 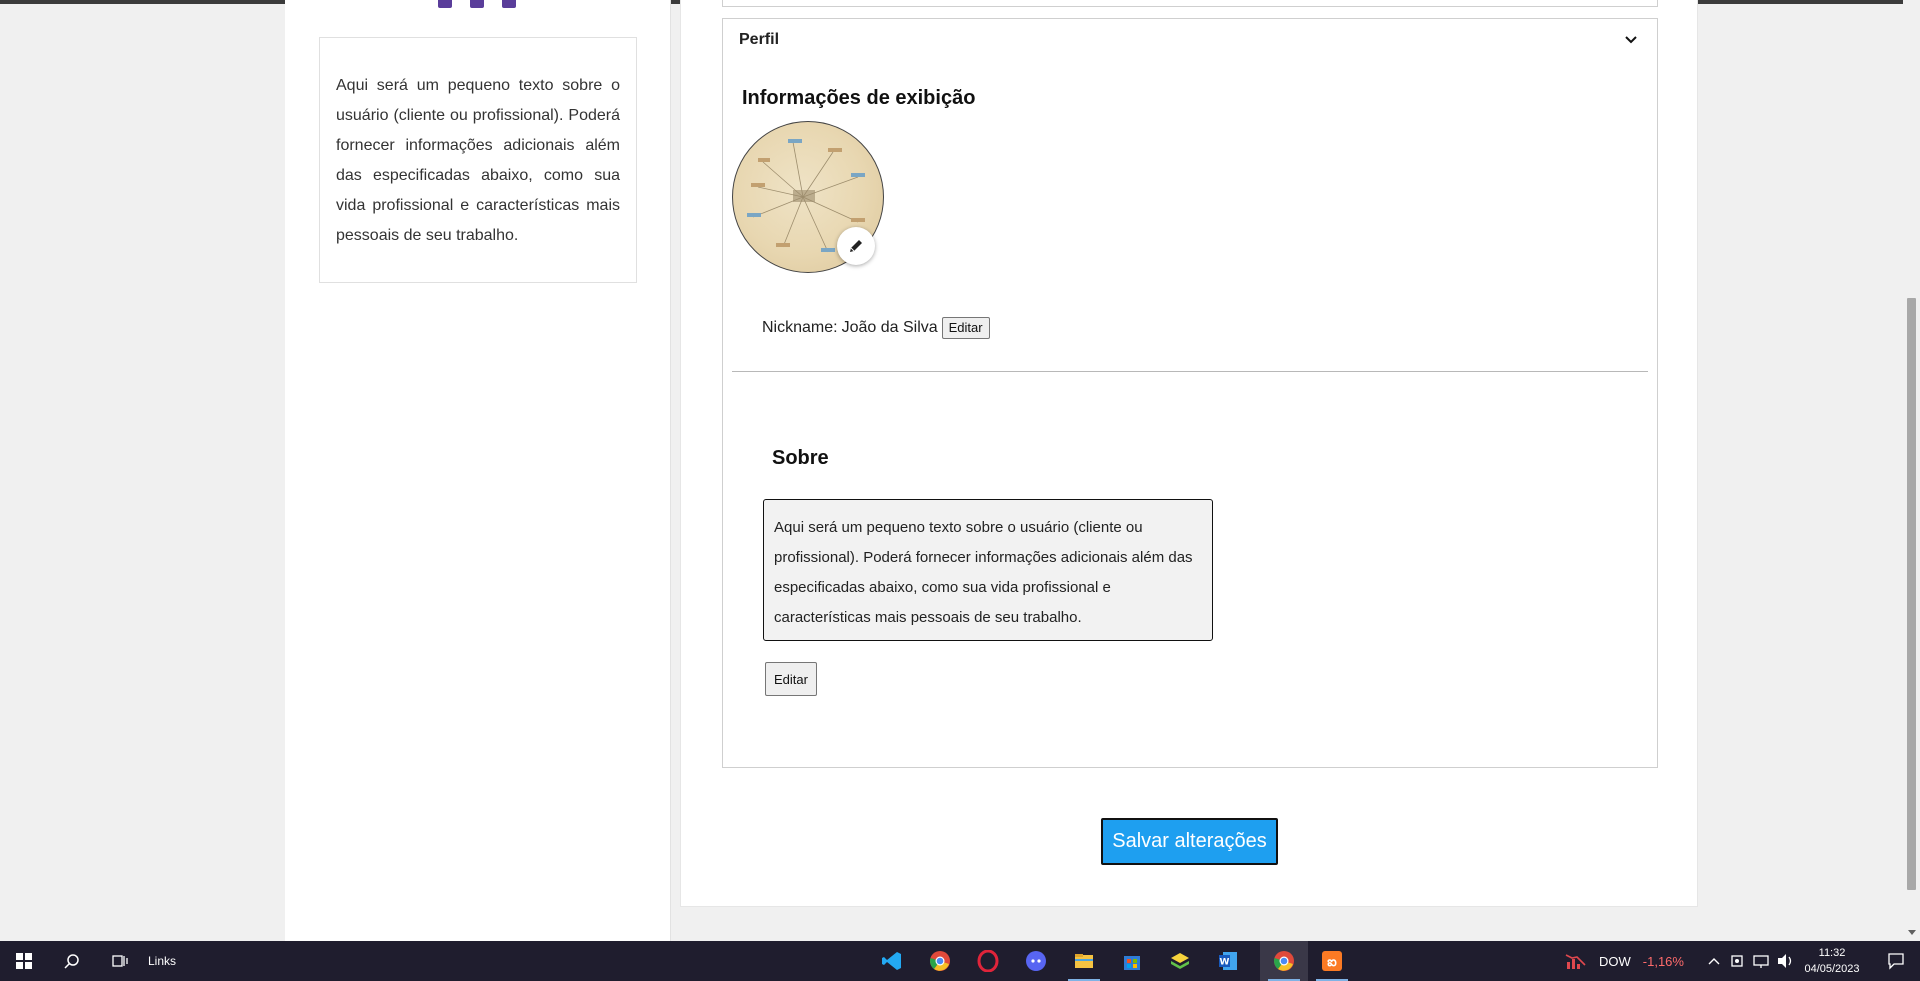 What do you see at coordinates (1615, 961) in the screenshot?
I see `ticker-symbol: DOW` at bounding box center [1615, 961].